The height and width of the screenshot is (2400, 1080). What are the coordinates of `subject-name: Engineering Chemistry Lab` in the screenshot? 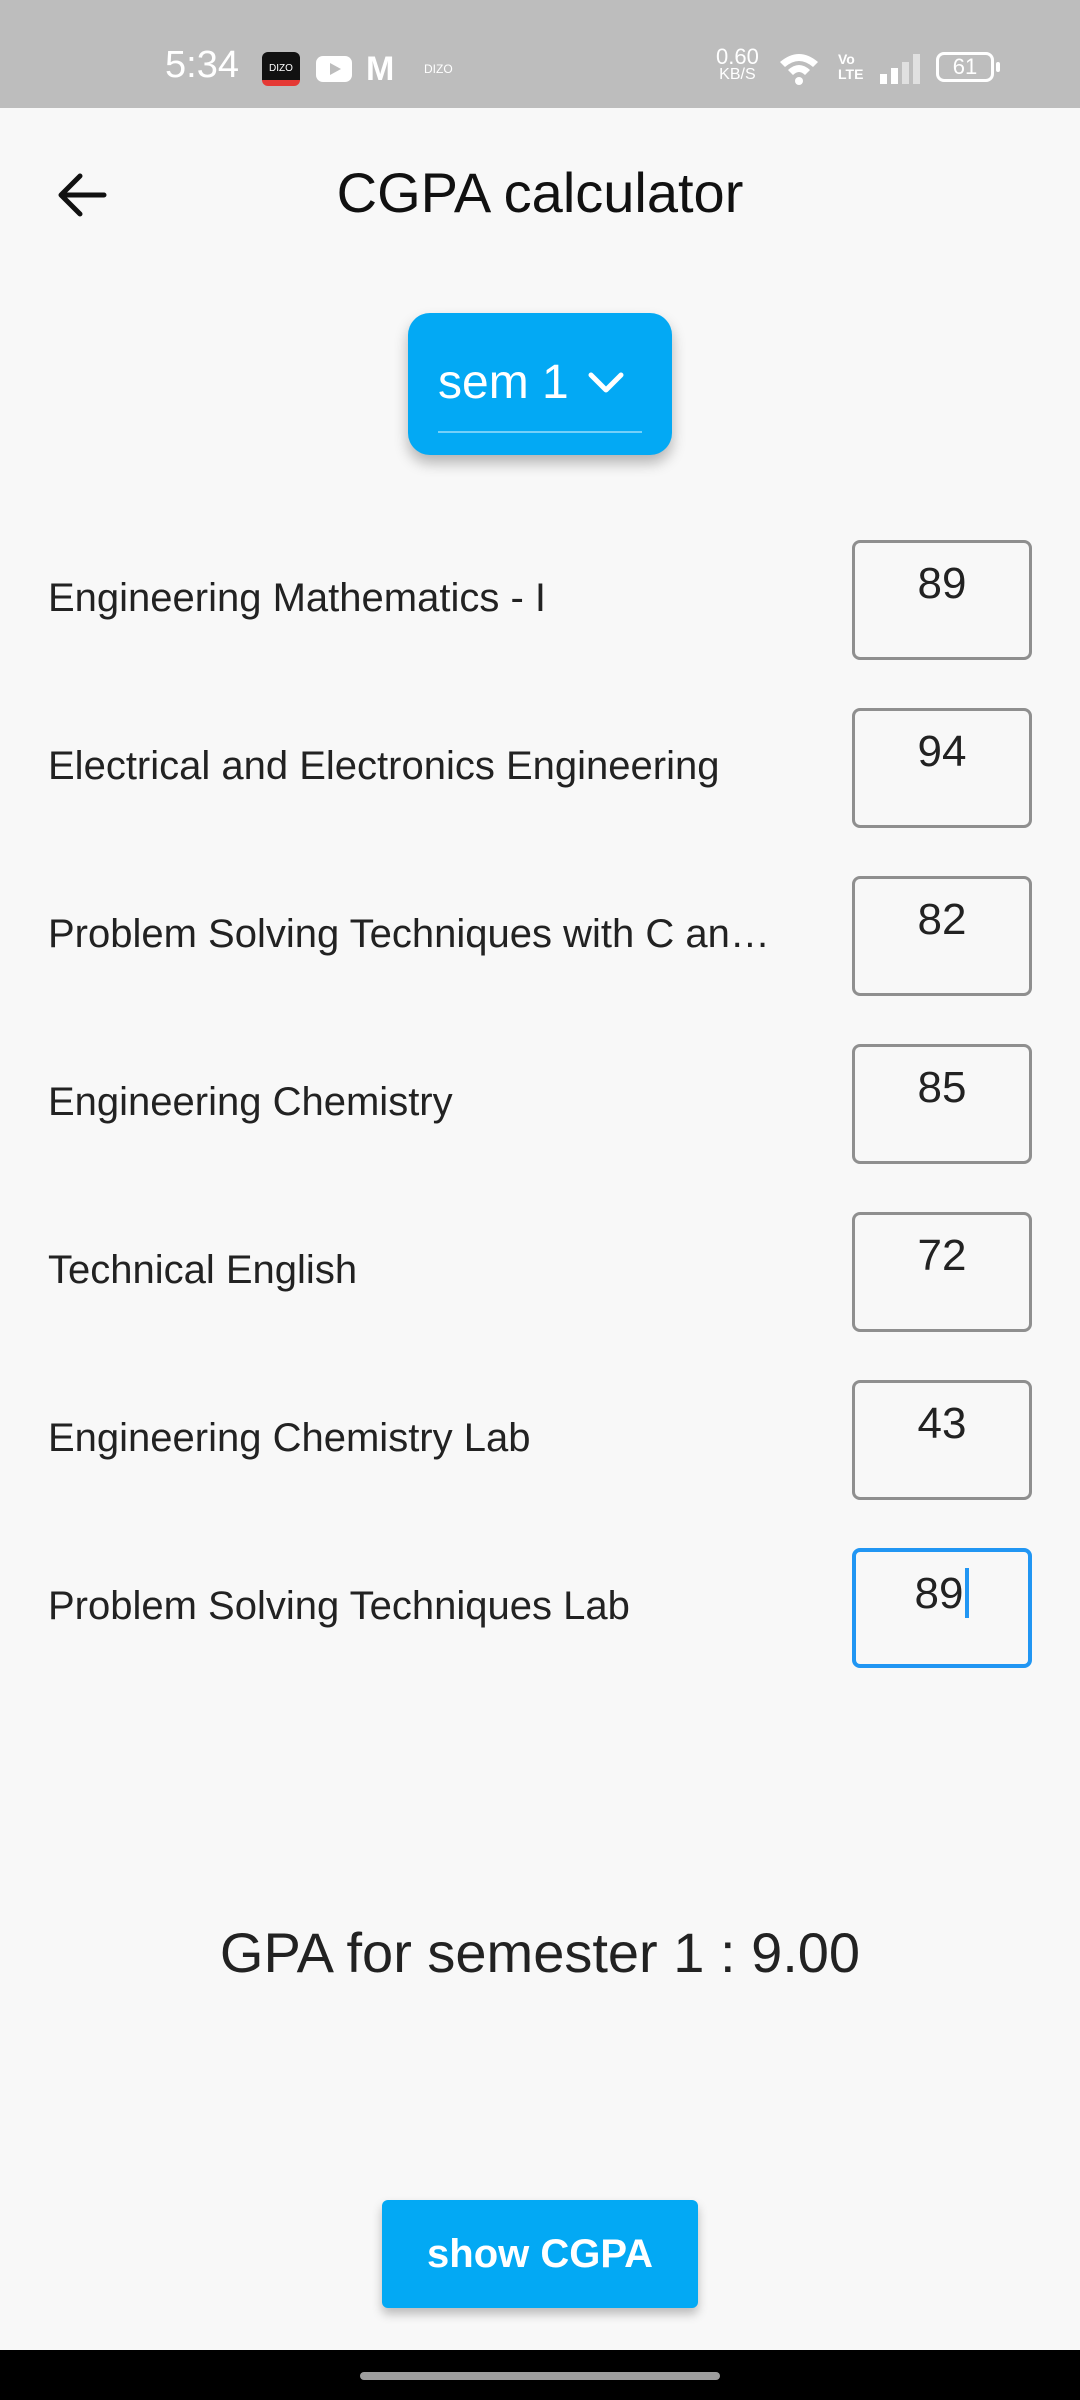 It's located at (289, 1438).